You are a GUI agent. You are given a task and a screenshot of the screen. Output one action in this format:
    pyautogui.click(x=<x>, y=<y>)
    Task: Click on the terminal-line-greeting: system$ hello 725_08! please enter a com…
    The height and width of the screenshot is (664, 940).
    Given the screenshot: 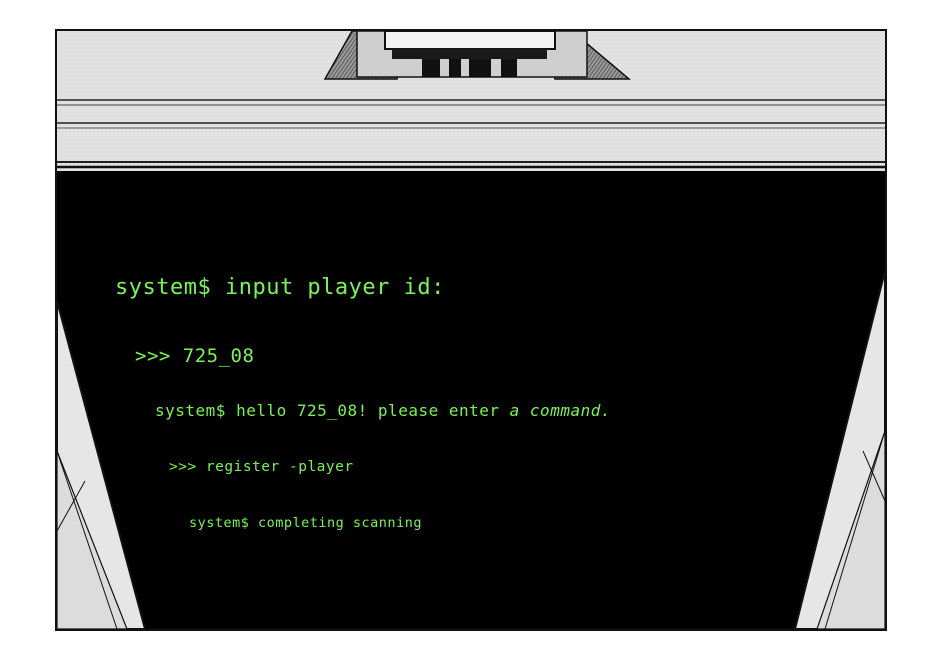 What is the action you would take?
    pyautogui.click(x=383, y=410)
    